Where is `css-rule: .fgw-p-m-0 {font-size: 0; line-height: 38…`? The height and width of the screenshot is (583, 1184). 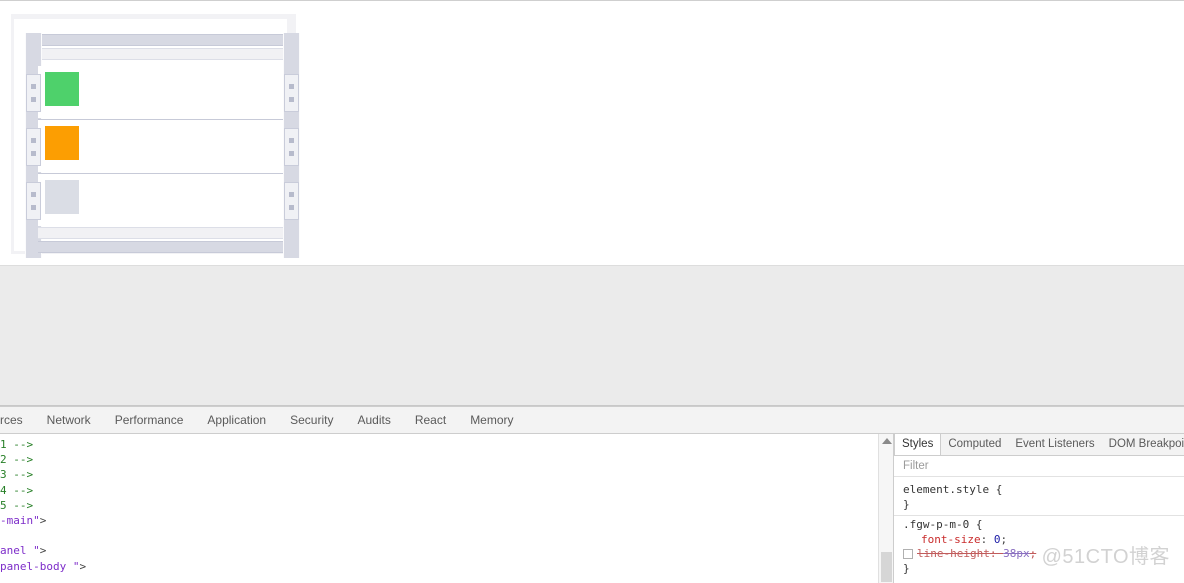 css-rule: .fgw-p-m-0 {font-size: 0; line-height: 38… is located at coordinates (1039, 547).